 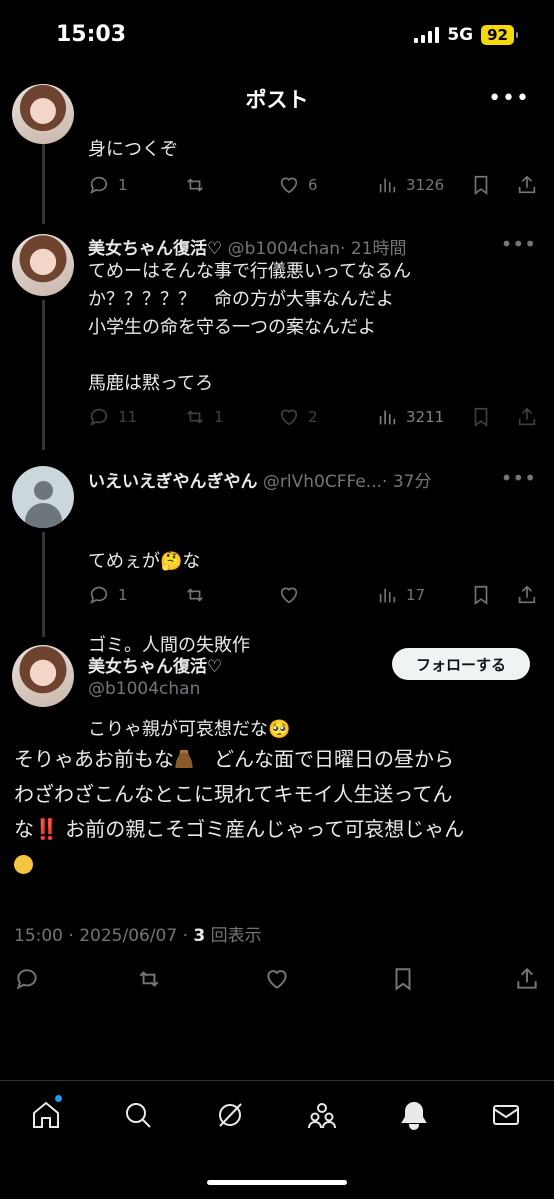 I want to click on tweet-actions: 1 6 3126, so click(x=314, y=187).